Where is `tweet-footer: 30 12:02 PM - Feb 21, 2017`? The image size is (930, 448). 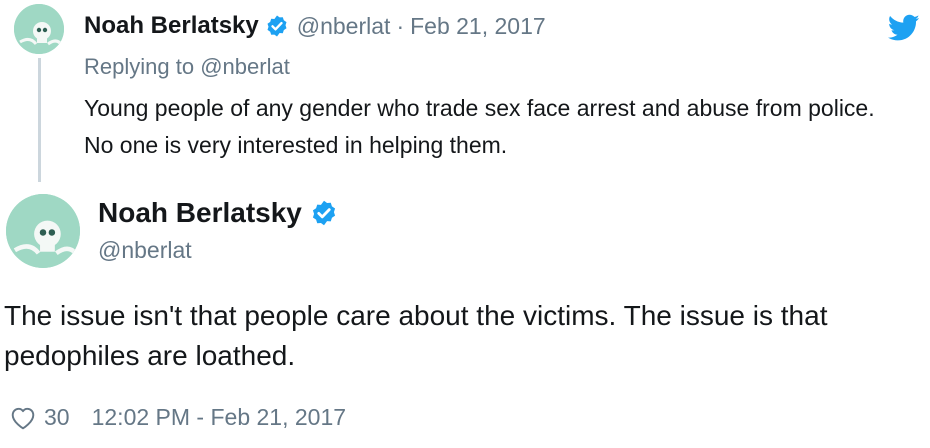 tweet-footer: 30 12:02 PM - Feb 21, 2017 is located at coordinates (178, 417).